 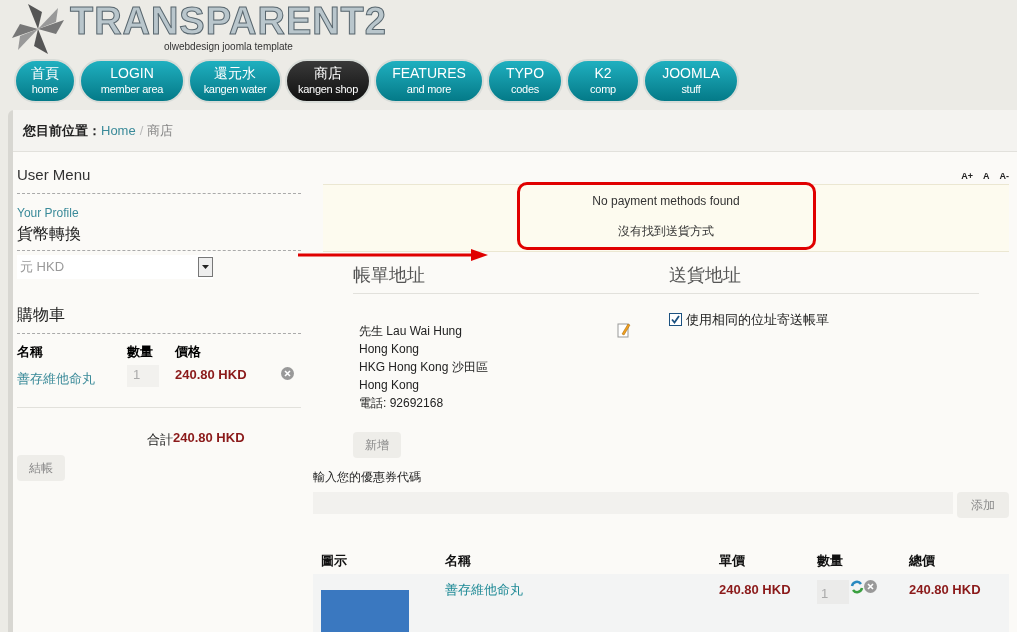 I want to click on sidebar-heading: User Menu, so click(x=159, y=173).